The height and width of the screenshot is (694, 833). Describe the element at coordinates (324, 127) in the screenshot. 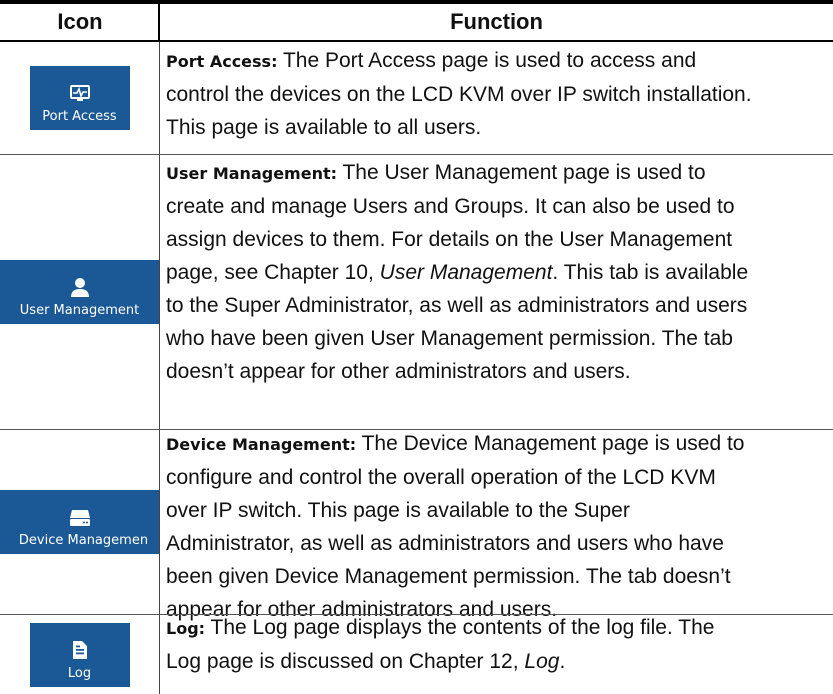

I see `text-line: This page is available to all users.` at that location.